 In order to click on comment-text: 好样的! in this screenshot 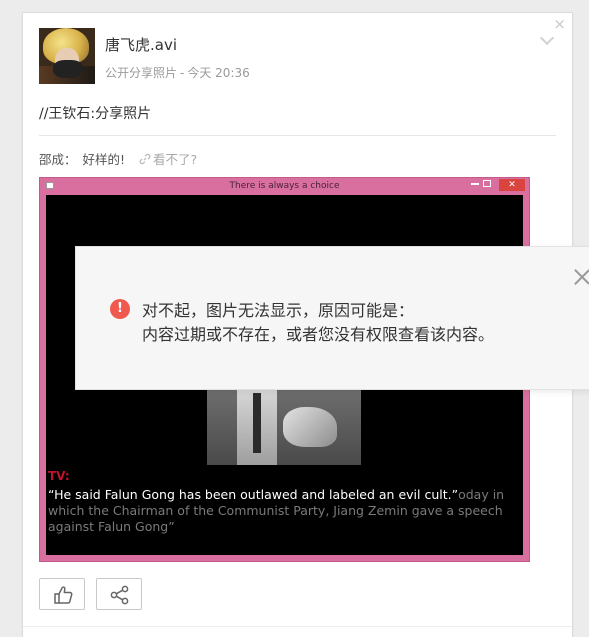, I will do `click(104, 159)`.